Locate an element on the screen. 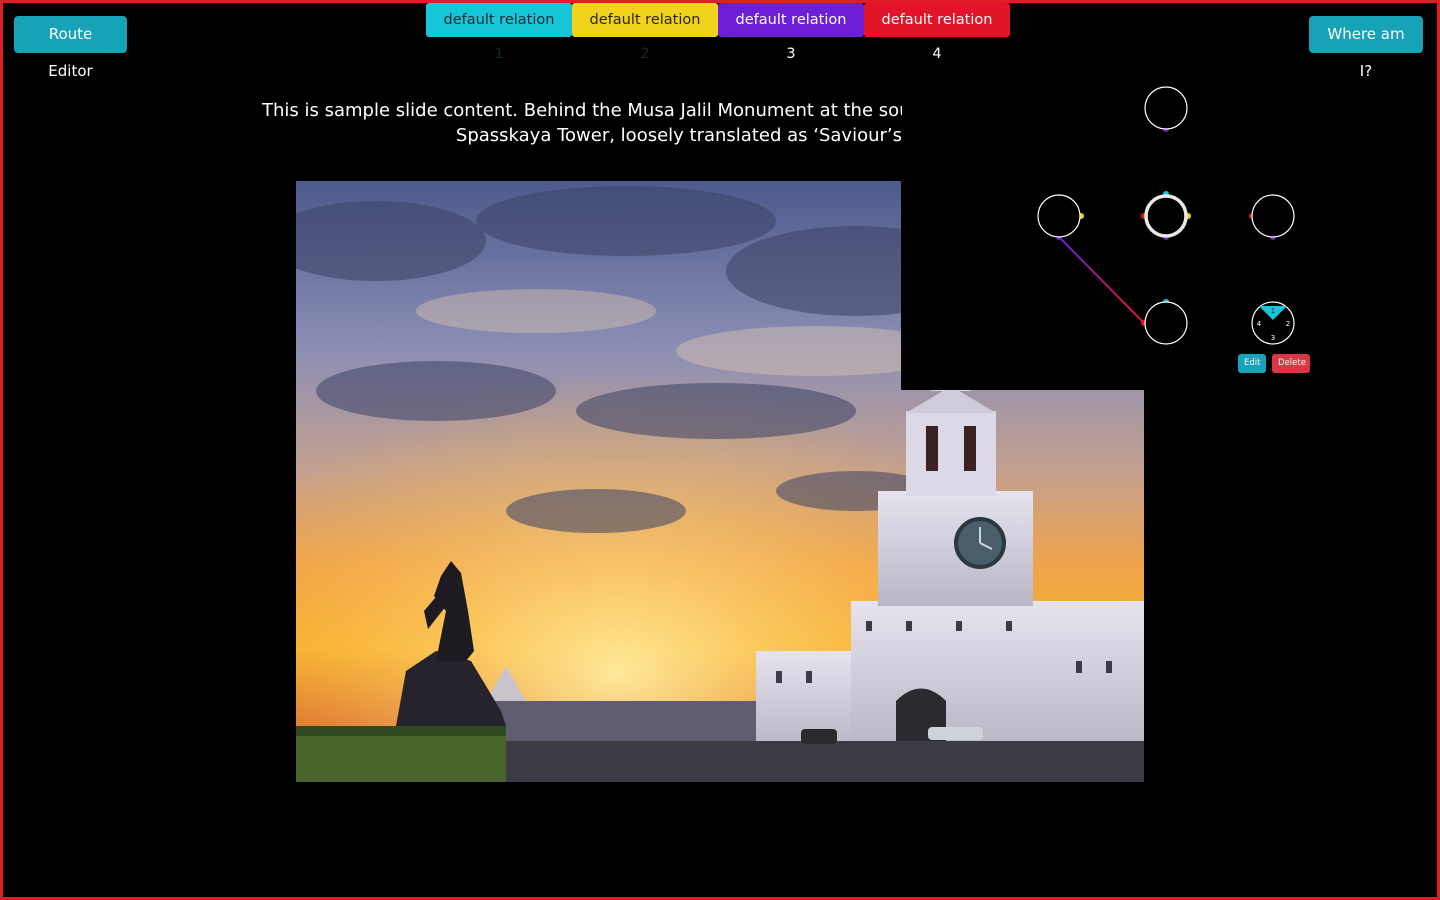 This screenshot has height=900, width=1440. port-label-3: 3 is located at coordinates (1273, 338).